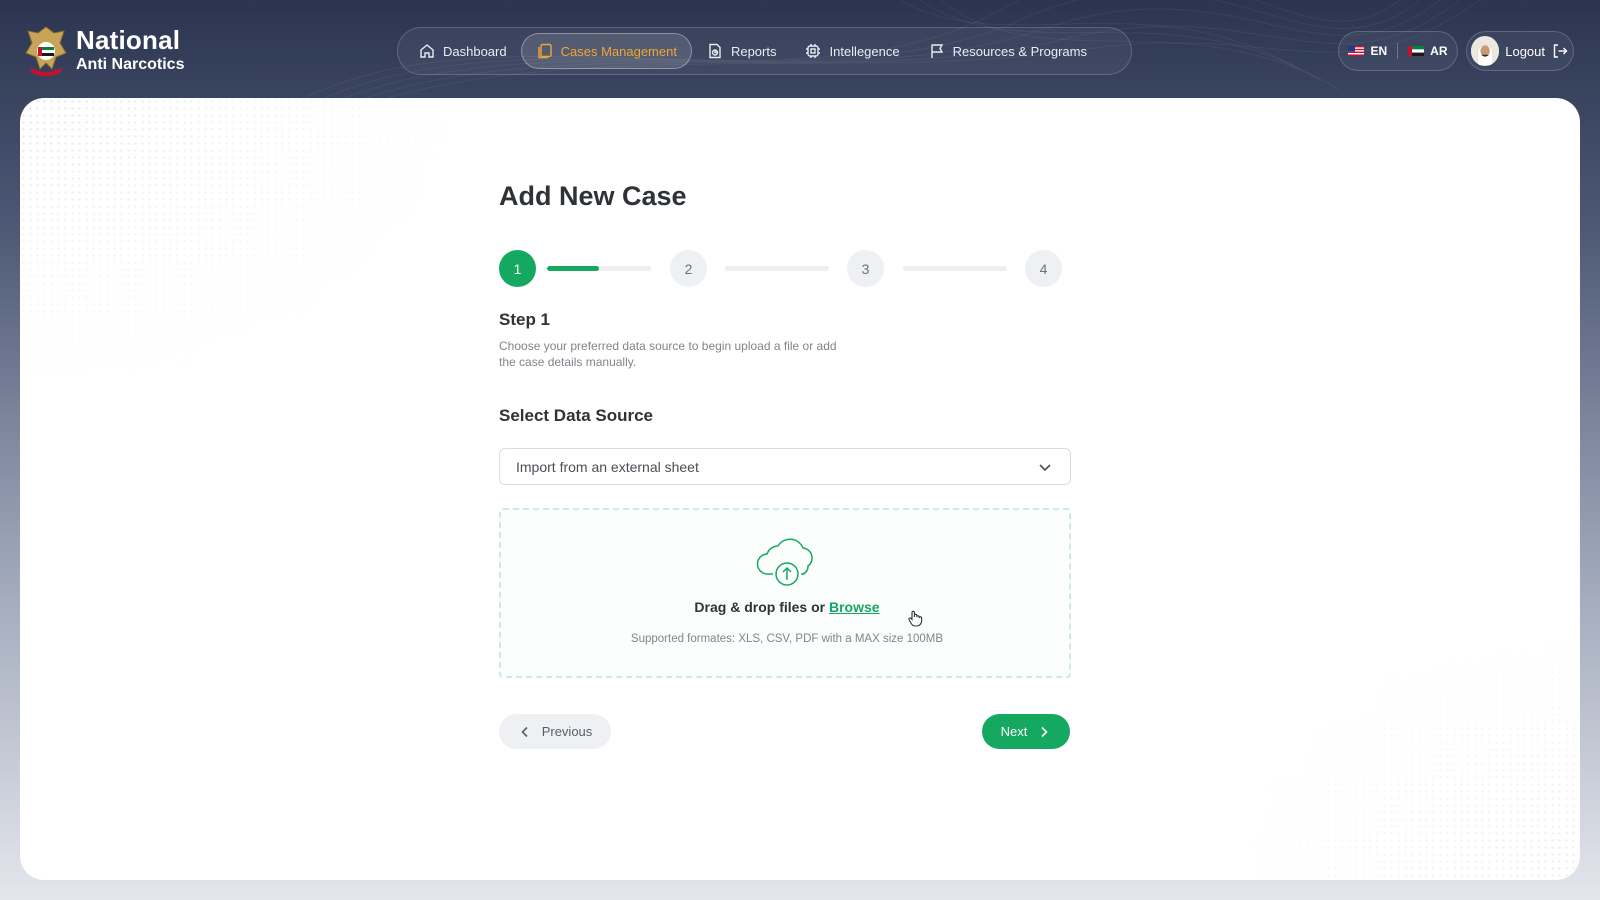 This screenshot has width=1600, height=900. What do you see at coordinates (524, 731) in the screenshot?
I see `chevron-left-icon` at bounding box center [524, 731].